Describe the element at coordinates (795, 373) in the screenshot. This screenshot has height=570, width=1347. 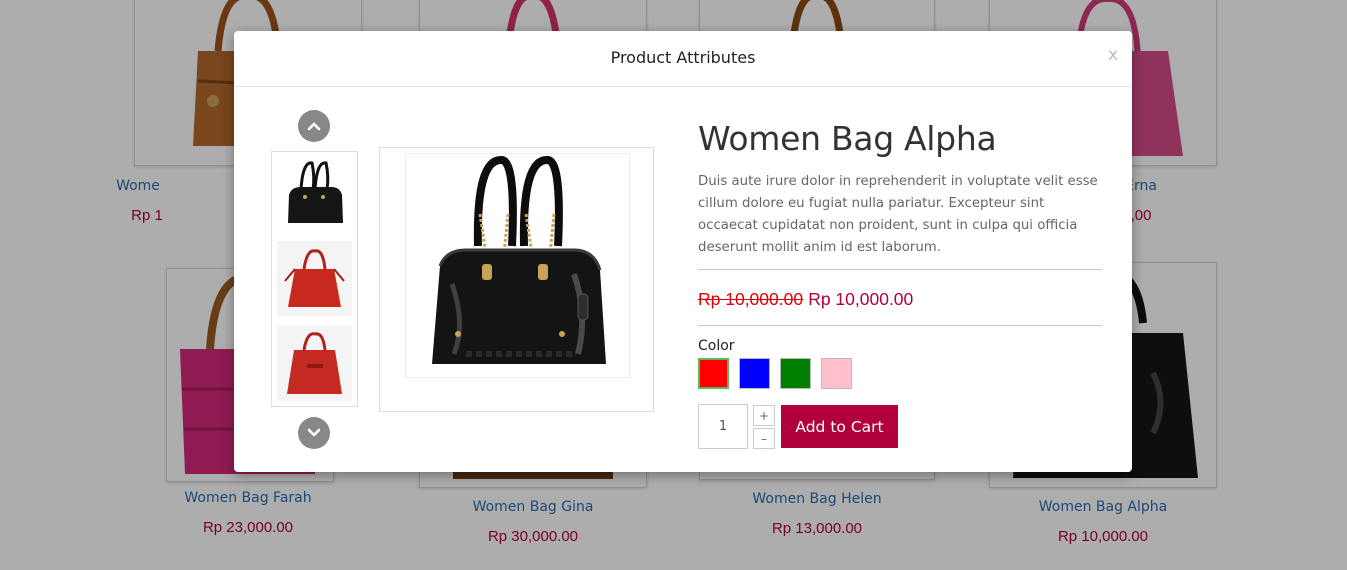
I see `color-swatch-green` at that location.